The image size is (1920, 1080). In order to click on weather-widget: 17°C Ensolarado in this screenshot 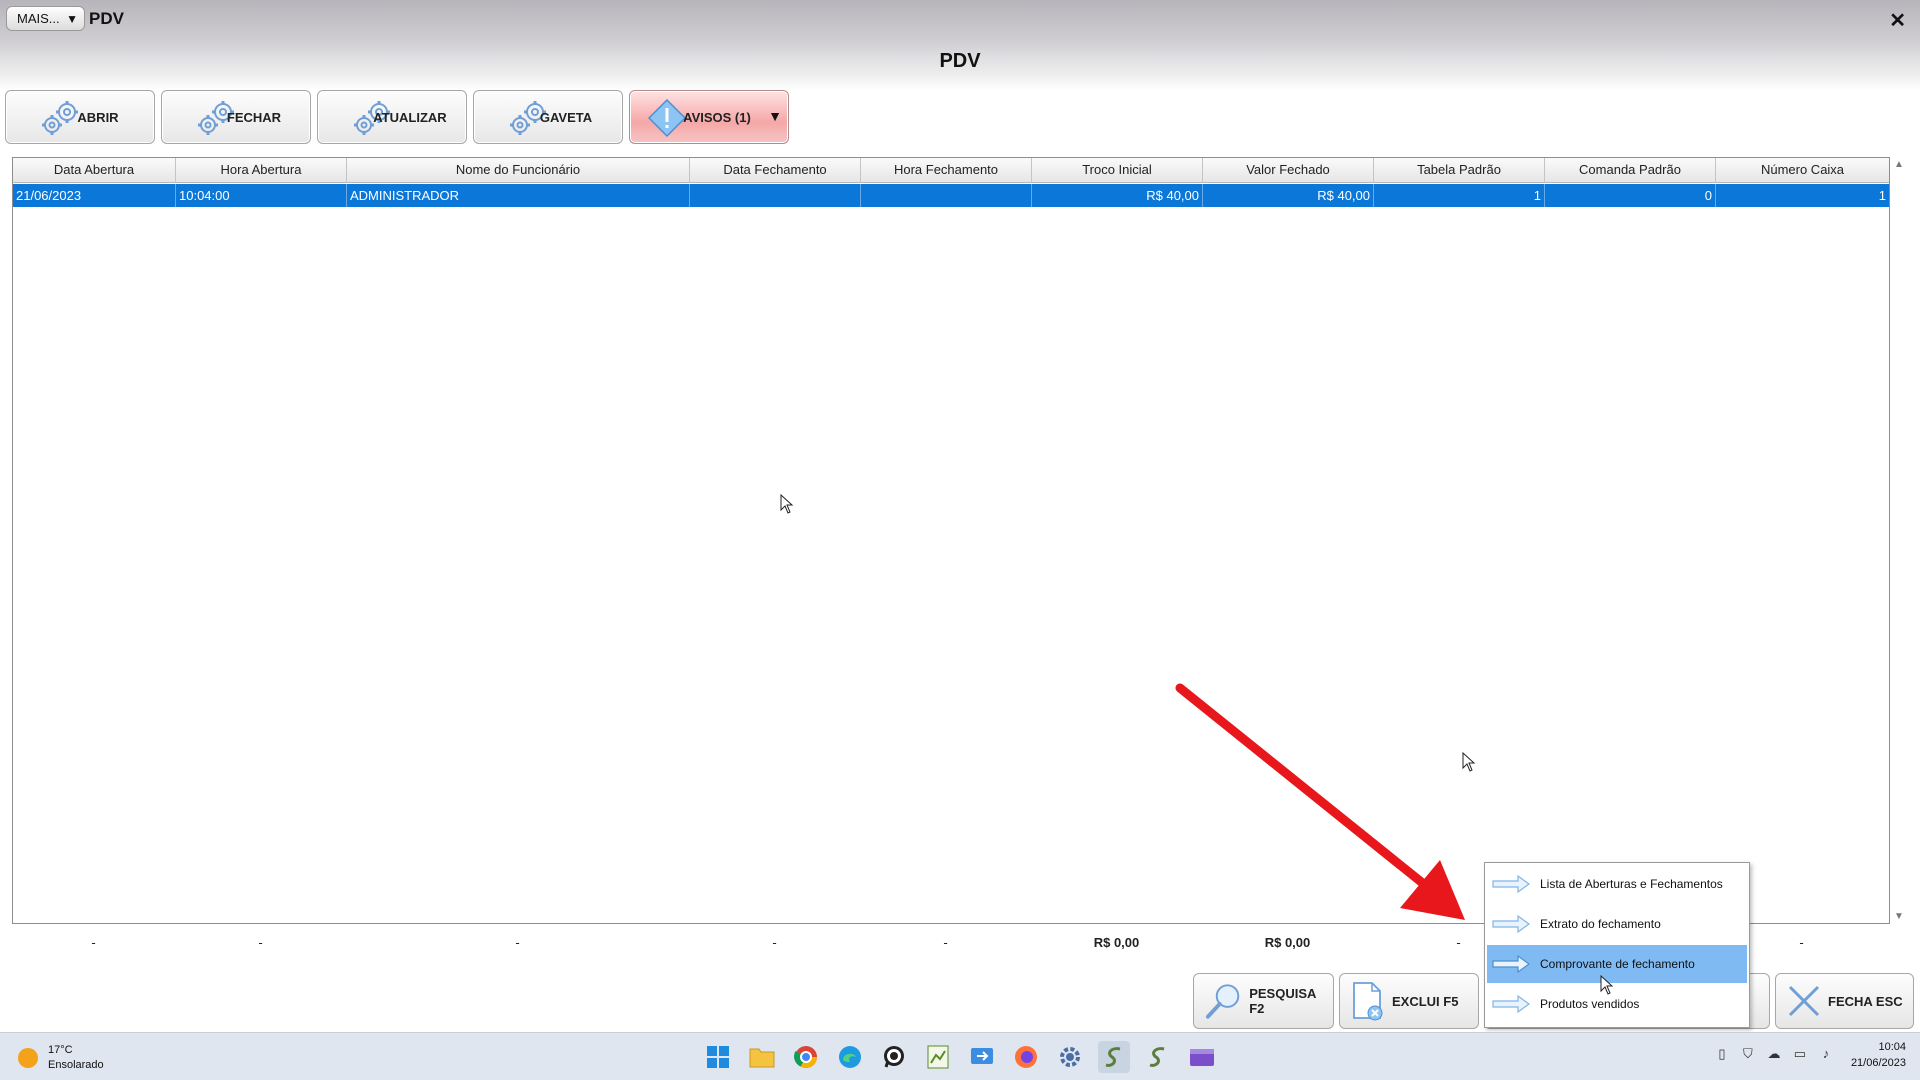, I will do `click(61, 1058)`.